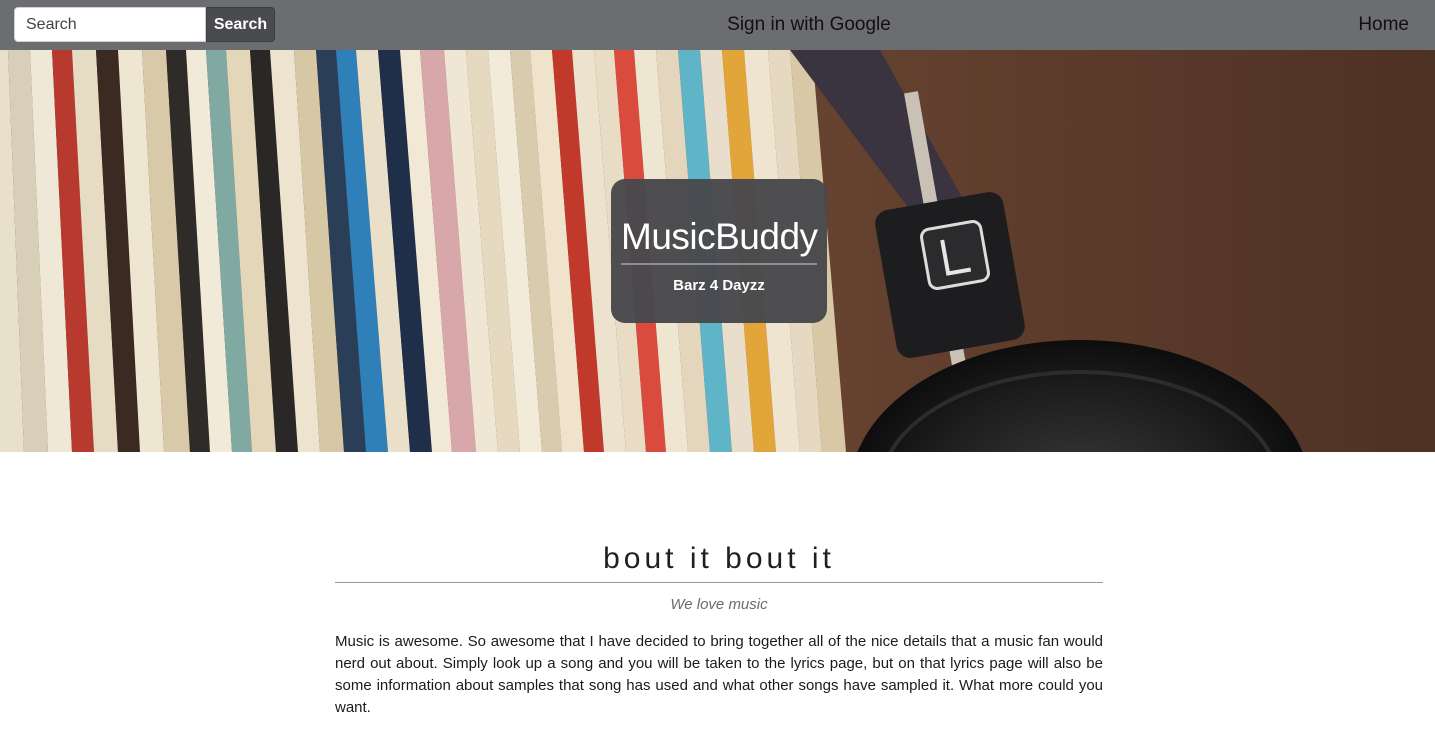 The image size is (1435, 734). What do you see at coordinates (719, 285) in the screenshot?
I see `site-subtitle: Barz 4 Dayzz` at bounding box center [719, 285].